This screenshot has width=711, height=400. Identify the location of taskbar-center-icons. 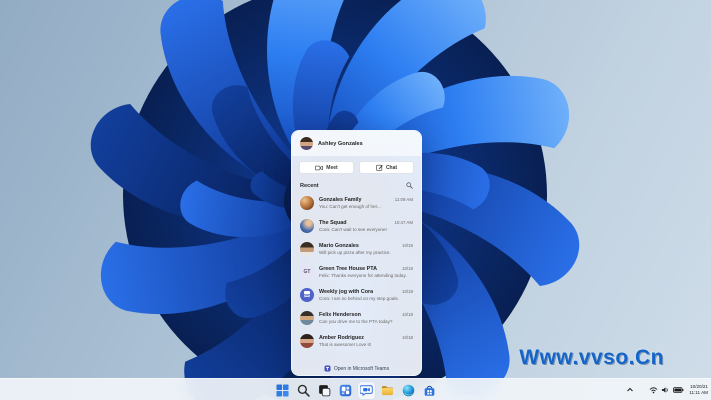
(356, 389).